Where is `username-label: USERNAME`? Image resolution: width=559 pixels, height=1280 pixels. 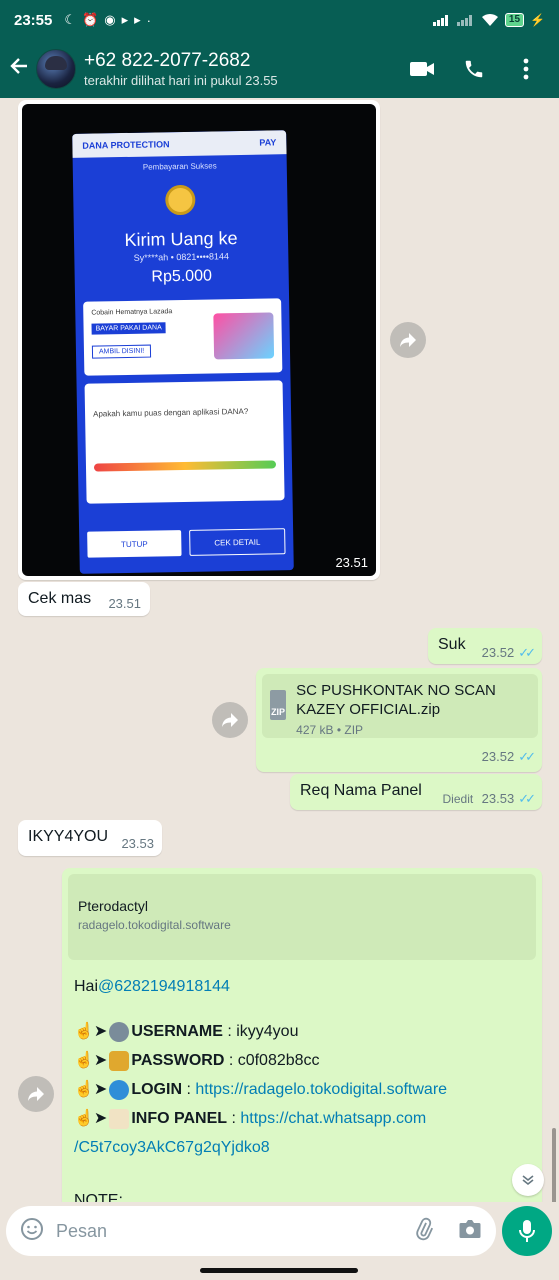
username-label: USERNAME is located at coordinates (177, 1031).